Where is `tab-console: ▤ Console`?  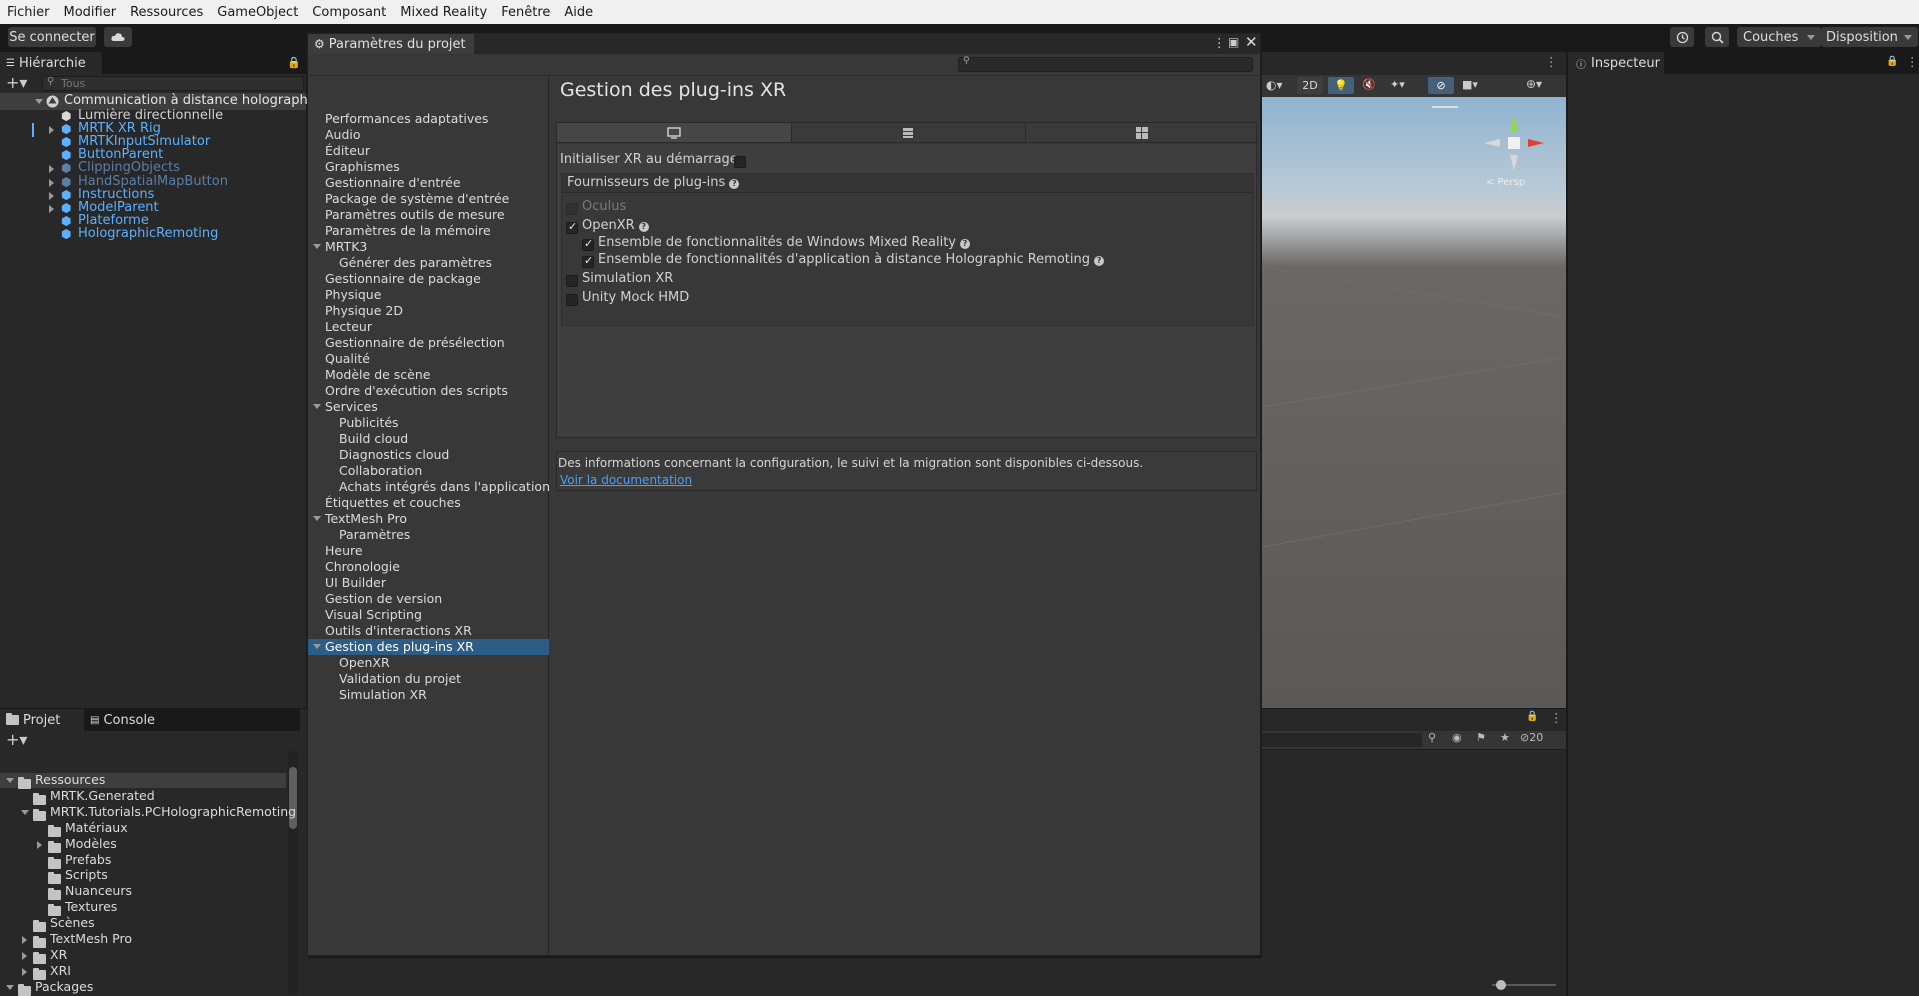 tab-console: ▤ Console is located at coordinates (128, 720).